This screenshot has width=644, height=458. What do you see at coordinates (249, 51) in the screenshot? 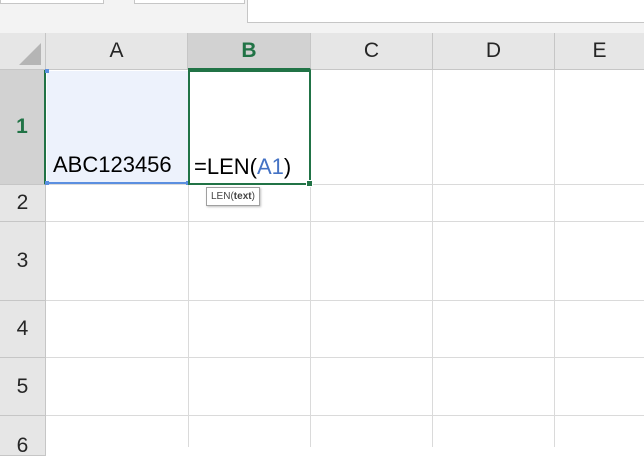
I see `column-header-b: B` at bounding box center [249, 51].